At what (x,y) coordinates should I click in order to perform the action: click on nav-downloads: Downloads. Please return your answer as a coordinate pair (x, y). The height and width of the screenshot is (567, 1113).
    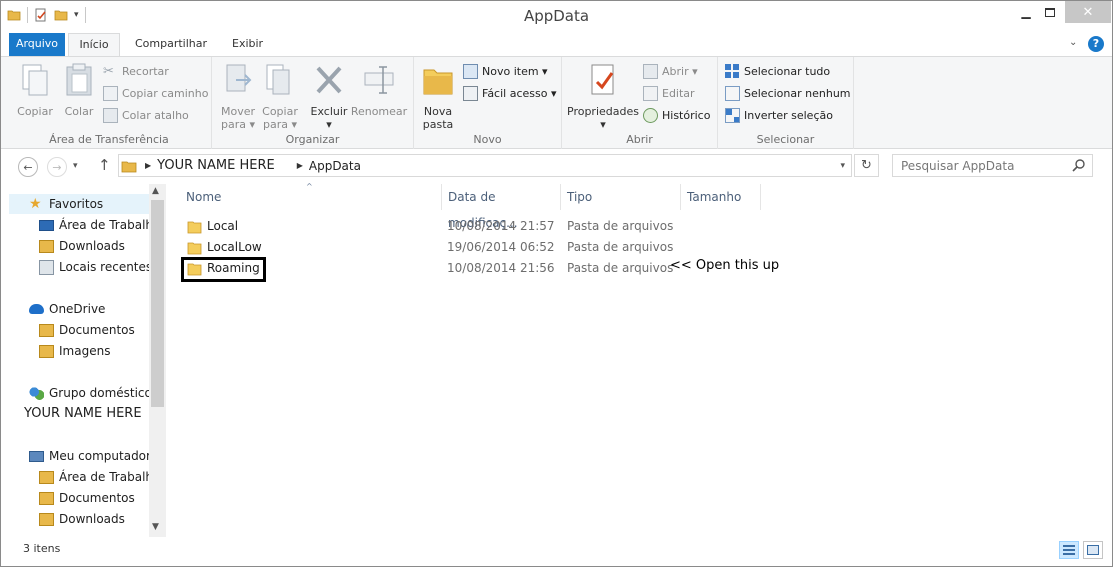
    Looking at the image, I should click on (82, 246).